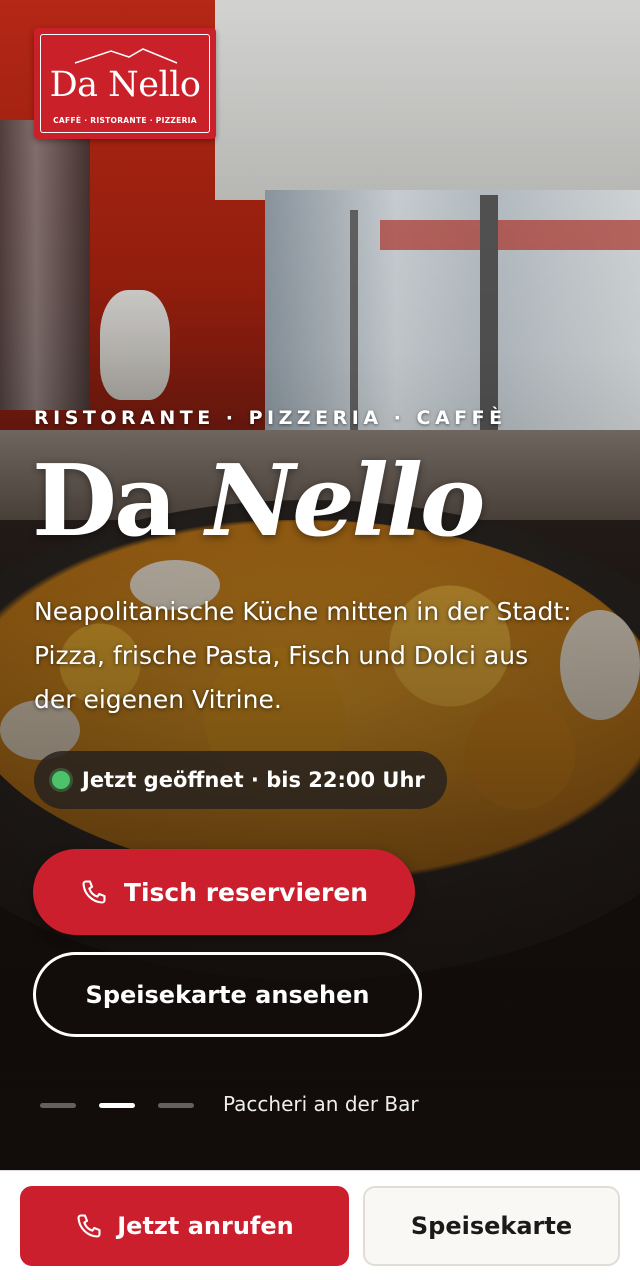 This screenshot has height=1280, width=640. I want to click on brand-logo: Da Nello CAFFÈ · RISTORANTE · PIZZERIA, so click(125, 83).